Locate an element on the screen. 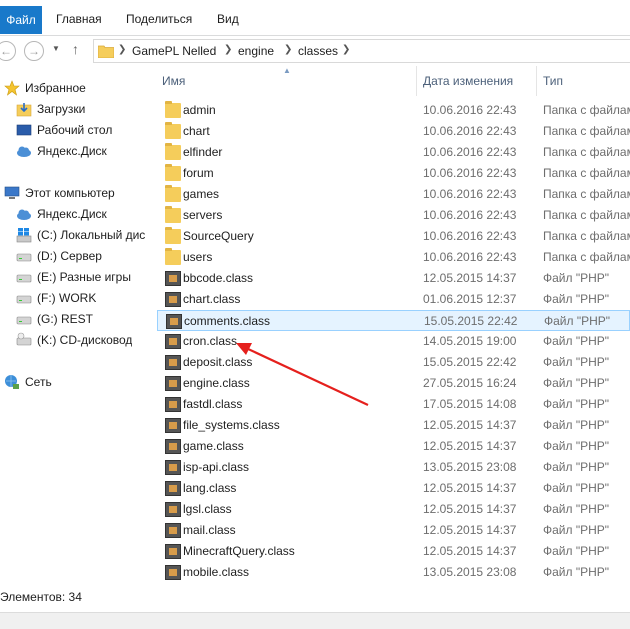 The height and width of the screenshot is (629, 630). column-header-type: Тип is located at coordinates (553, 81).